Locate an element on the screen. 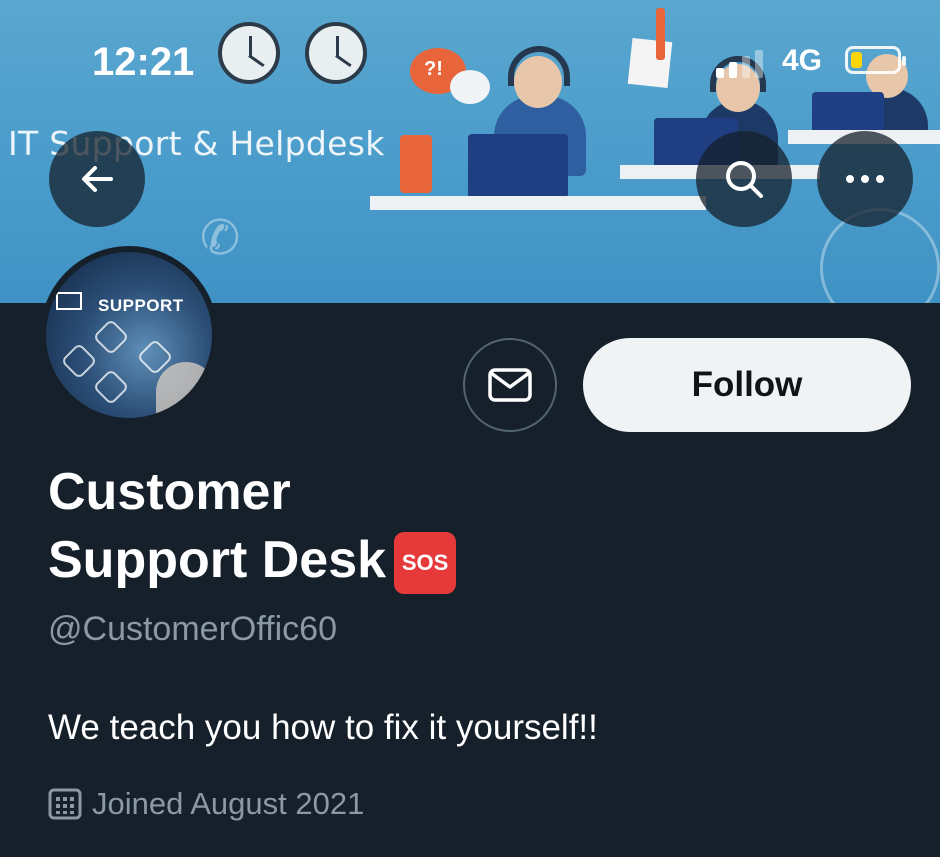  sos-emoji-icon: SOS is located at coordinates (425, 563).